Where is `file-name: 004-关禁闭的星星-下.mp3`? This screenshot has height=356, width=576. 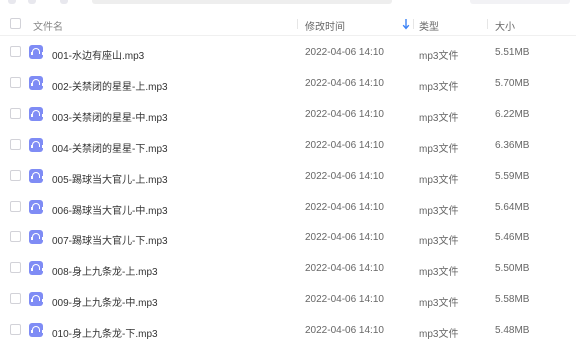 file-name: 004-关禁闭的星星-下.mp3 is located at coordinates (110, 147).